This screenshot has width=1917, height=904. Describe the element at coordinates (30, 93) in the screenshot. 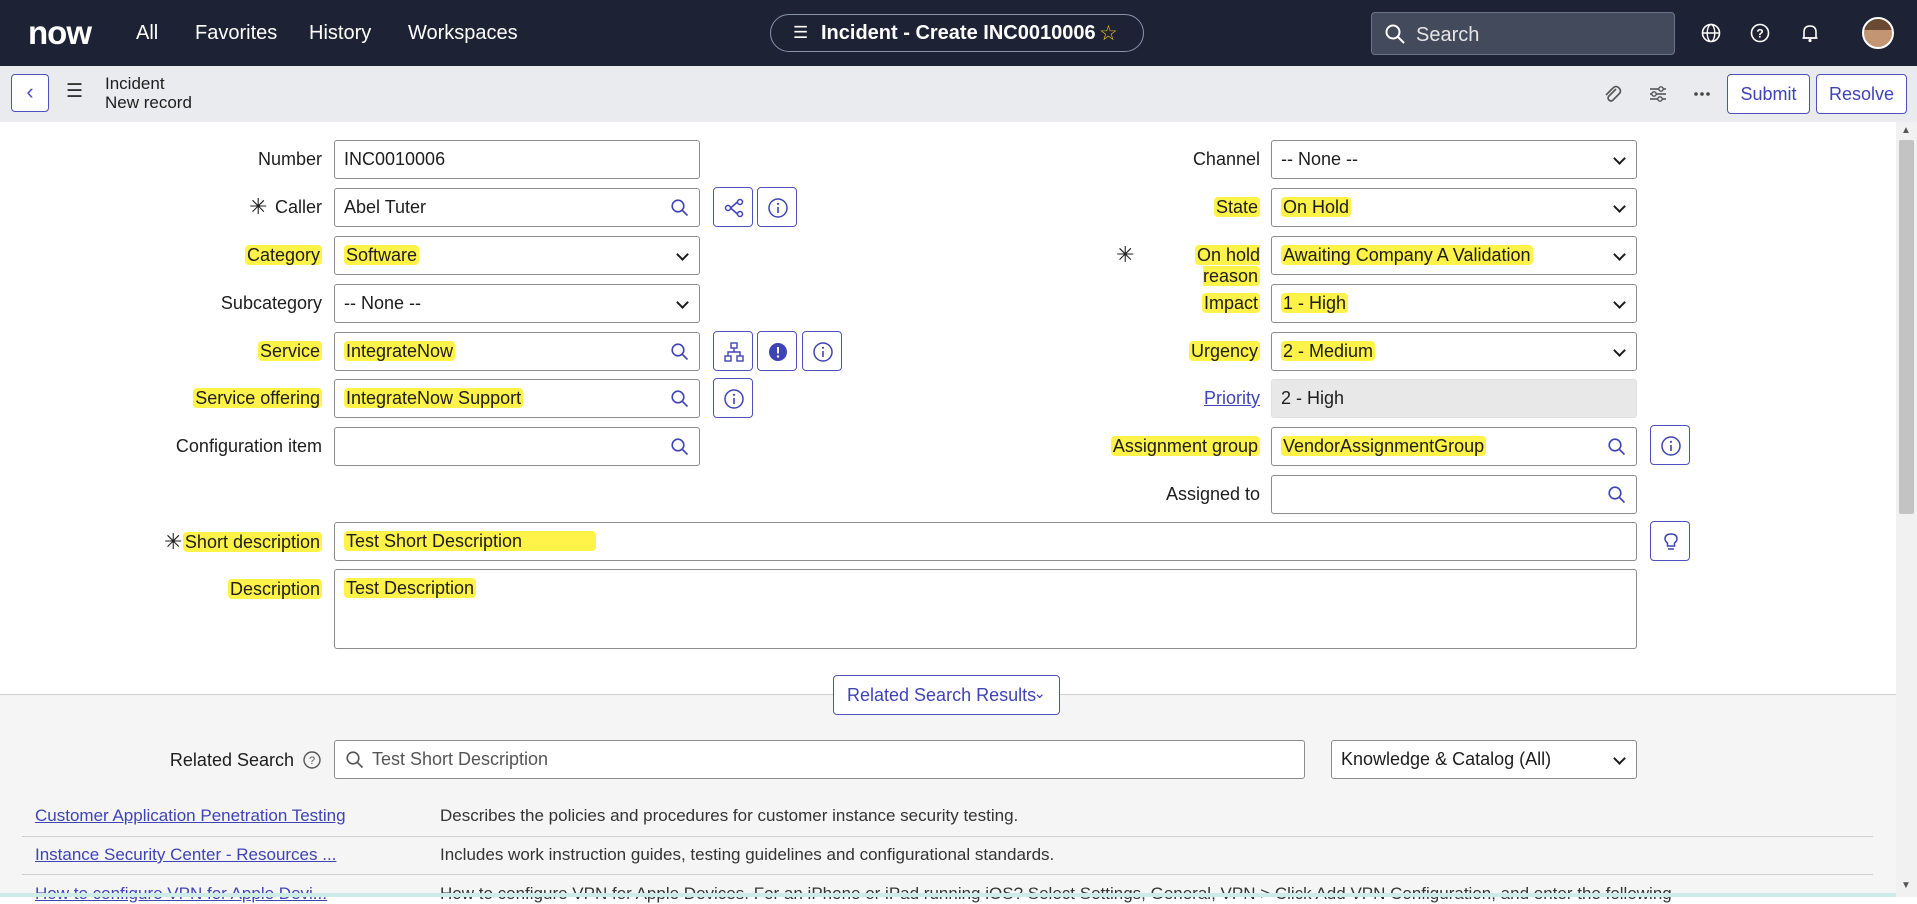

I see `back-button: ‹` at that location.